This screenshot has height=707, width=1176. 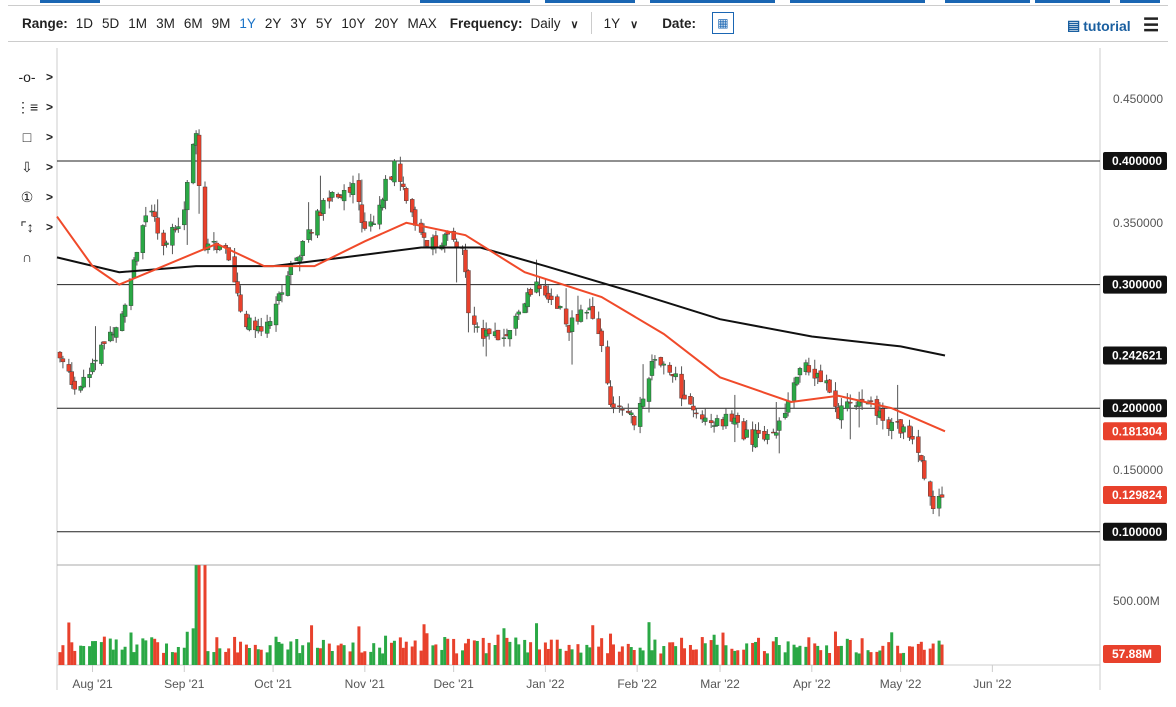 I want to click on x-tick-label: Nov '21, so click(x=365, y=684).